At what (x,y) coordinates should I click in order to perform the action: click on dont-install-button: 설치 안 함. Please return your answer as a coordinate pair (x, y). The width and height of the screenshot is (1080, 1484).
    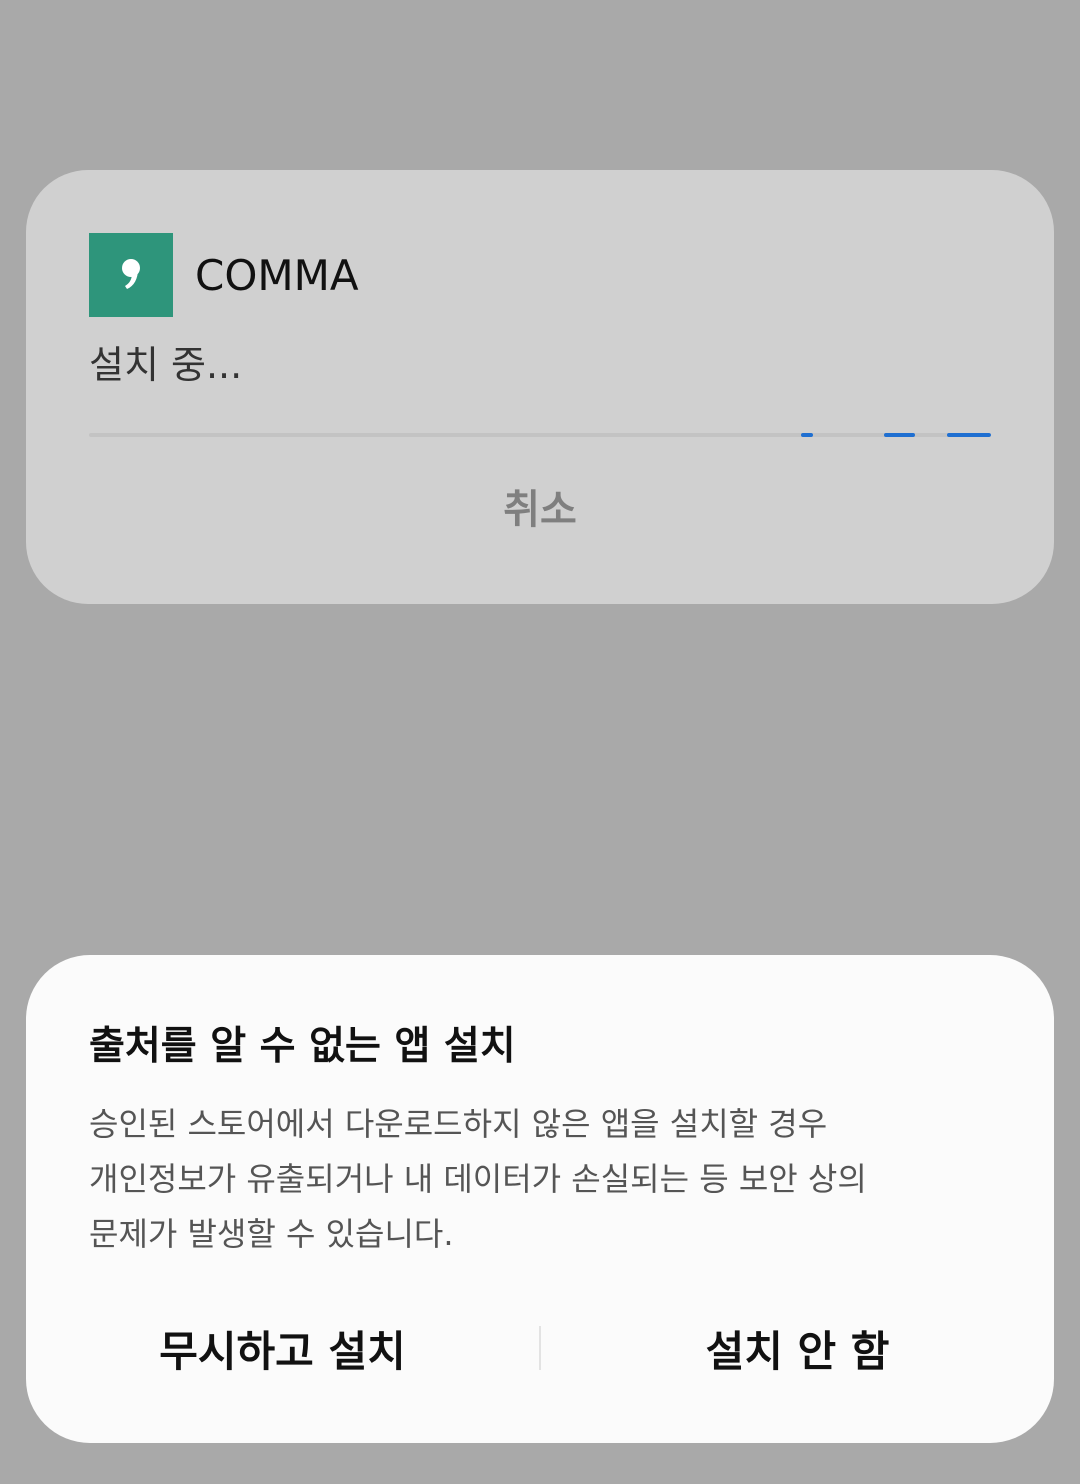
    Looking at the image, I should click on (797, 1348).